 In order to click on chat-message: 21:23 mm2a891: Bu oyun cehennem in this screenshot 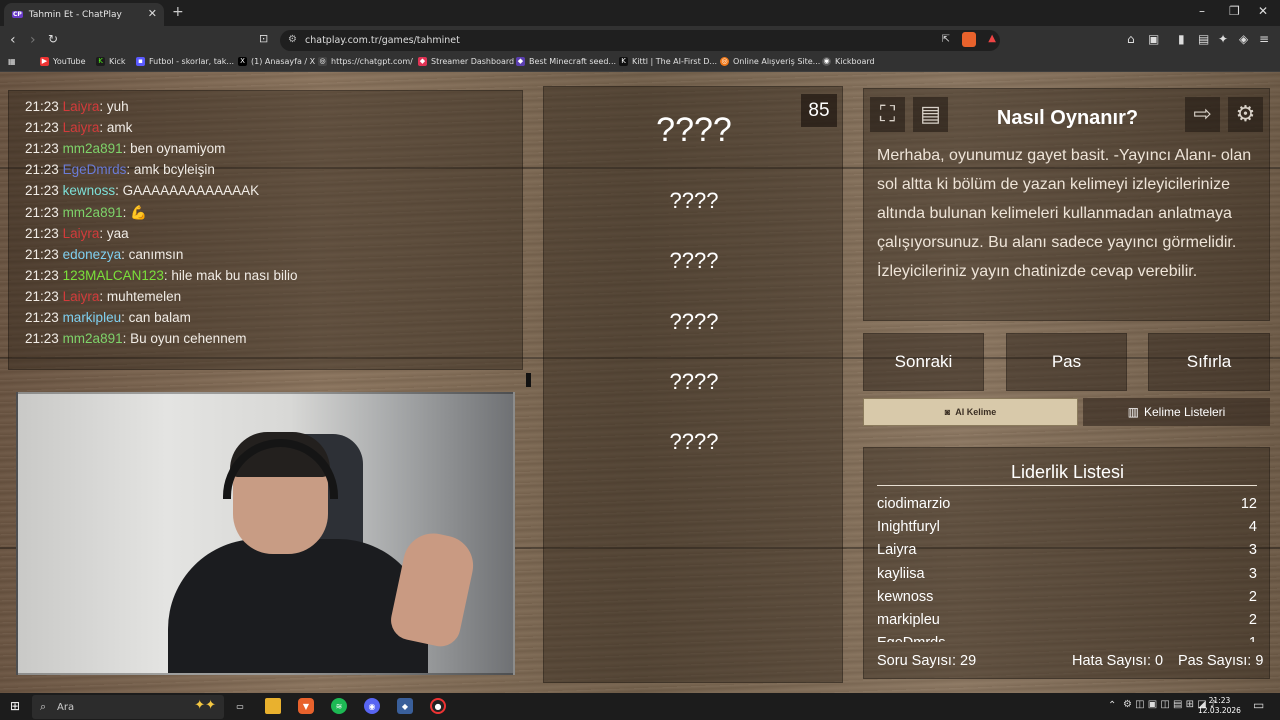, I will do `click(135, 338)`.